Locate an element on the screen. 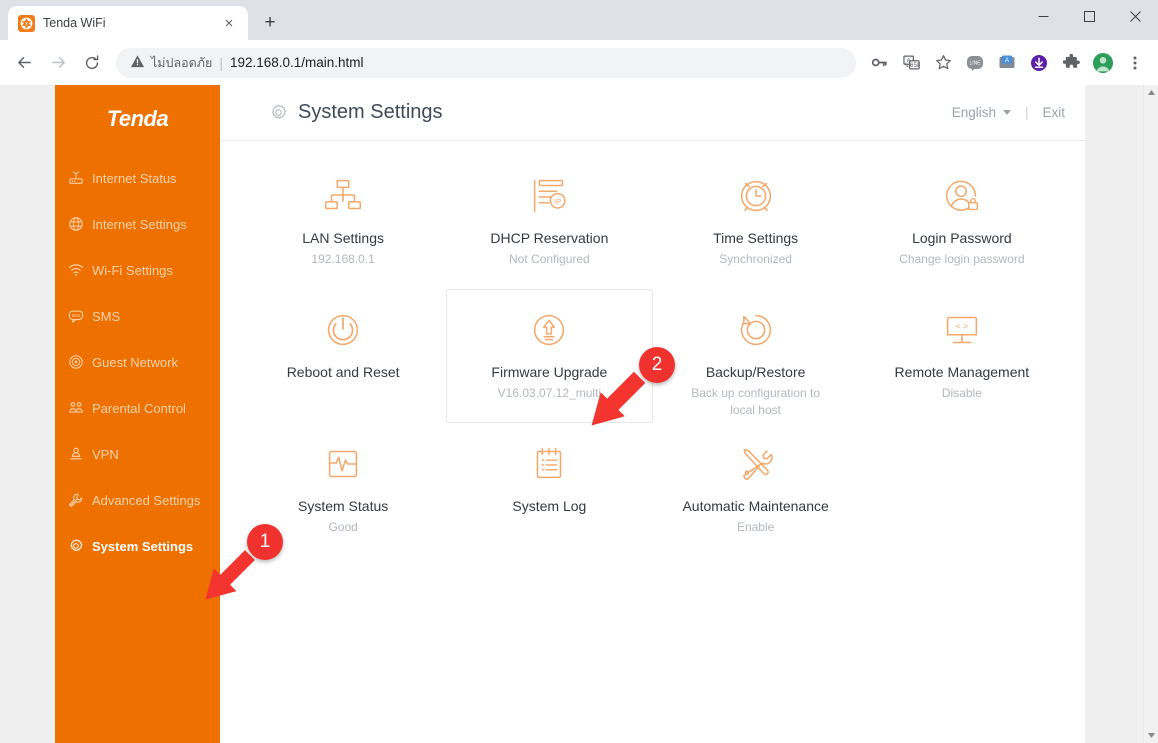  language-label: English is located at coordinates (973, 112).